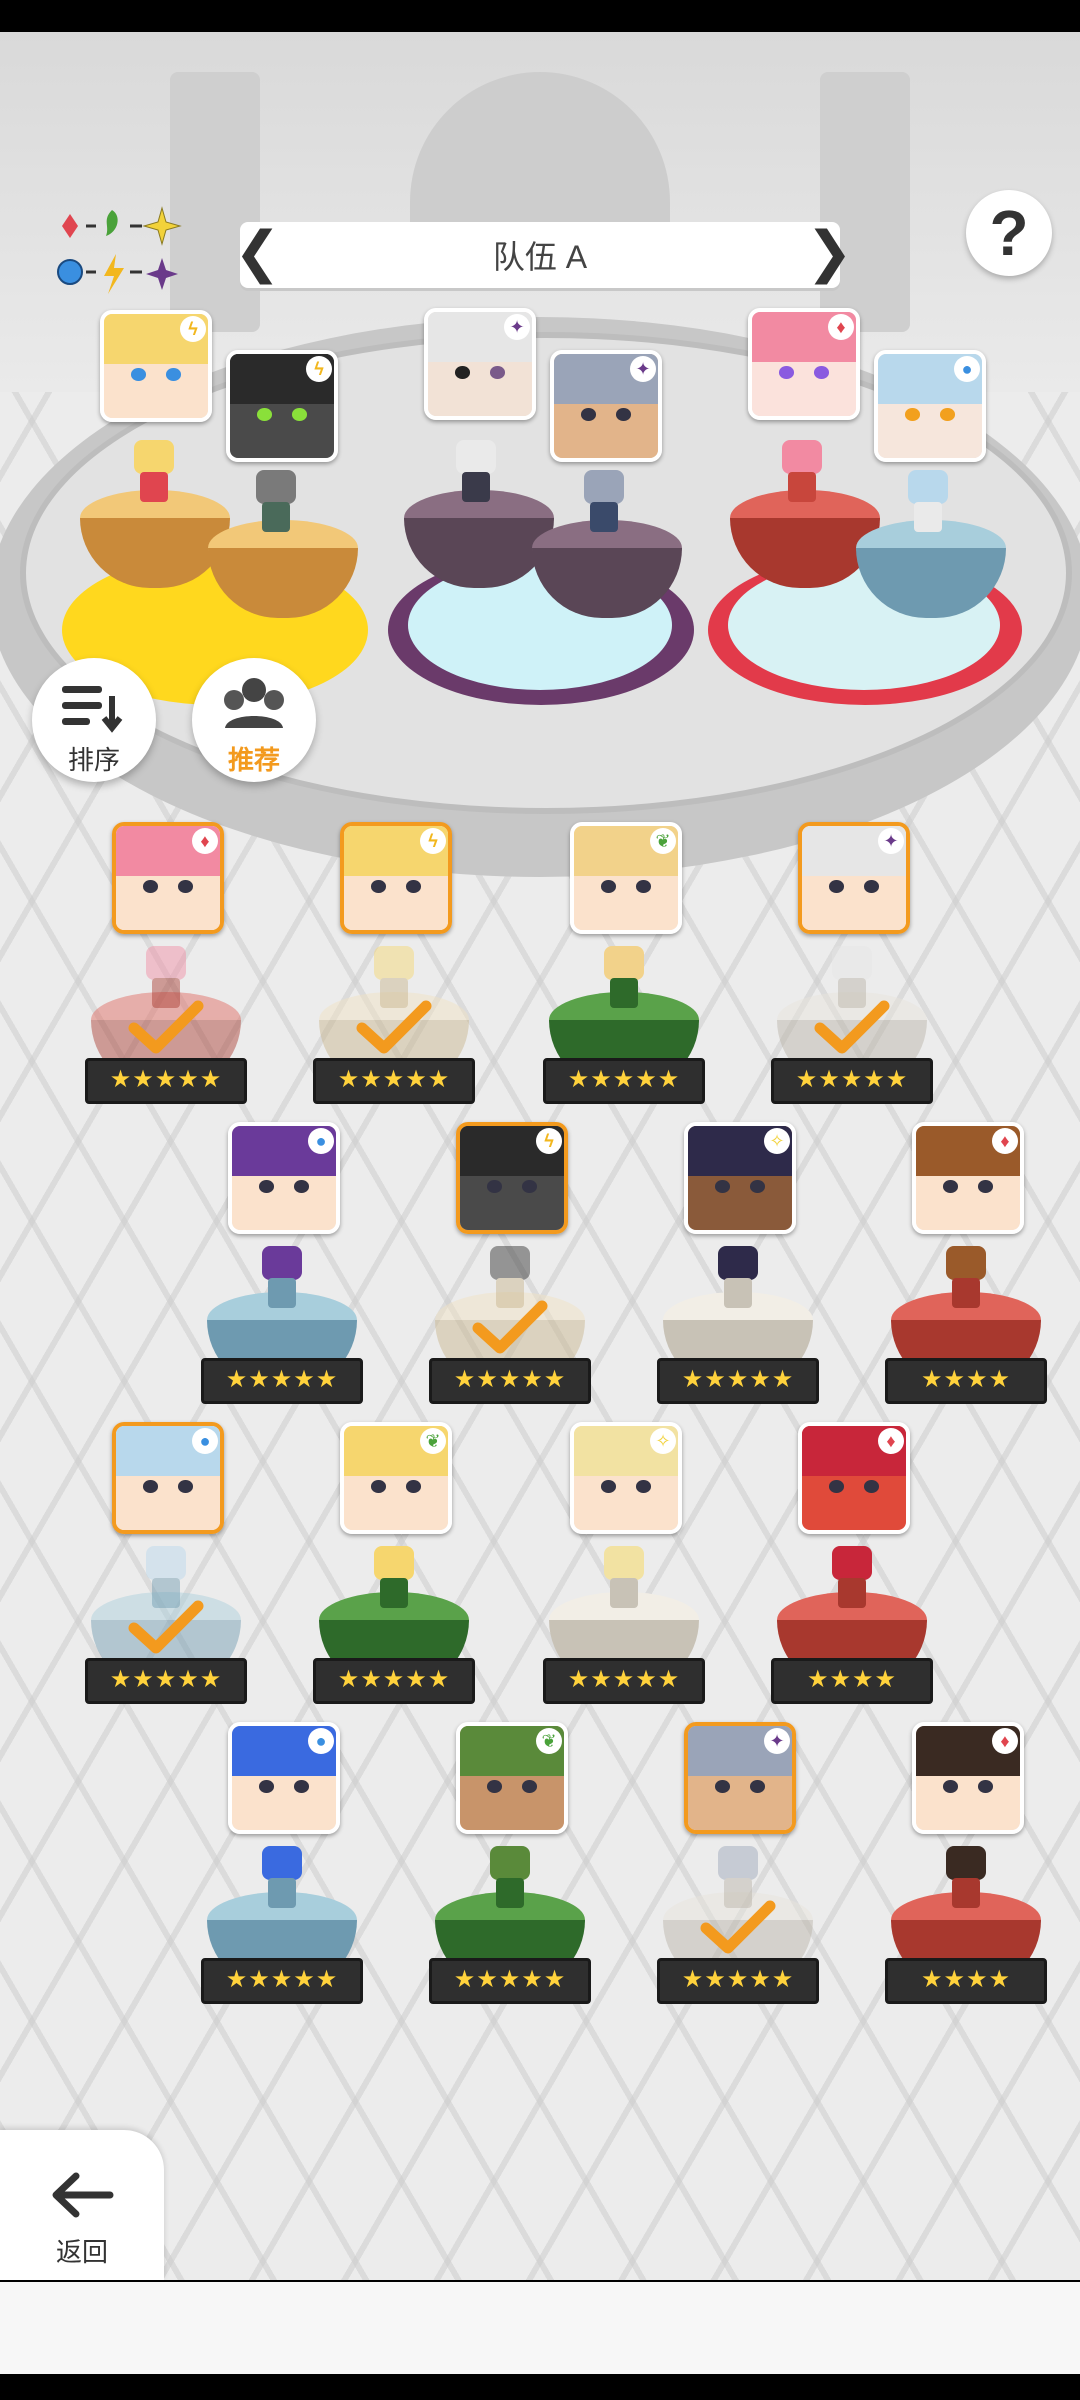 This screenshot has width=1080, height=2400. Describe the element at coordinates (829, 255) in the screenshot. I see `next-team-button: ❯` at that location.